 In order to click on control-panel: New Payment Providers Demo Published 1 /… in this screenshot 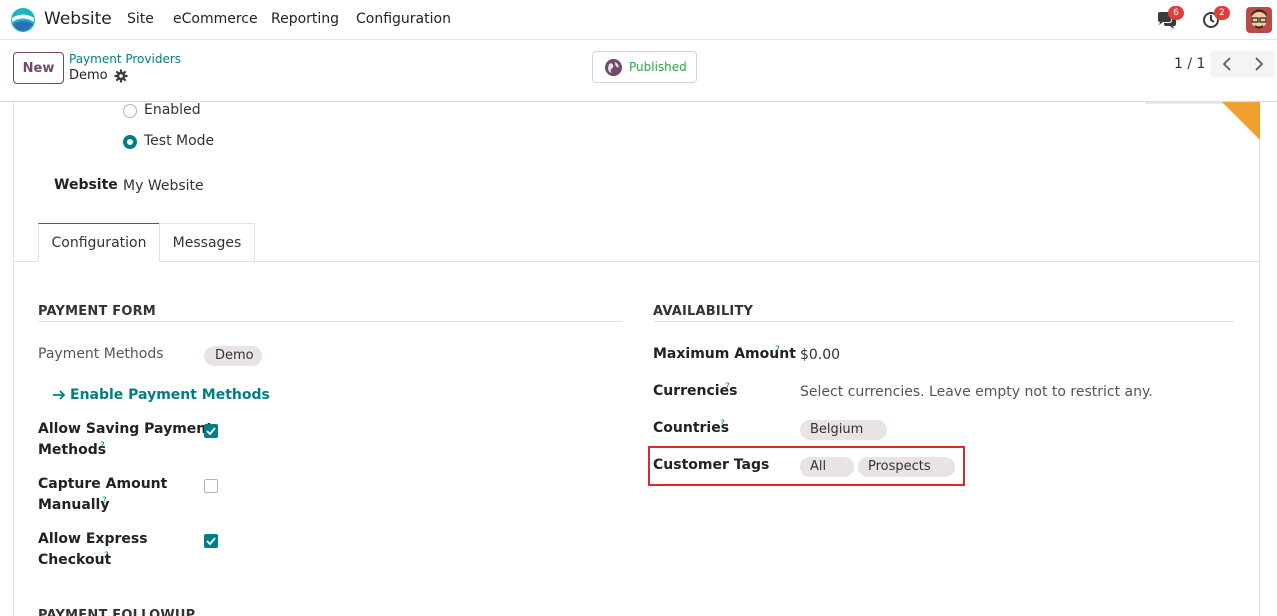, I will do `click(638, 71)`.